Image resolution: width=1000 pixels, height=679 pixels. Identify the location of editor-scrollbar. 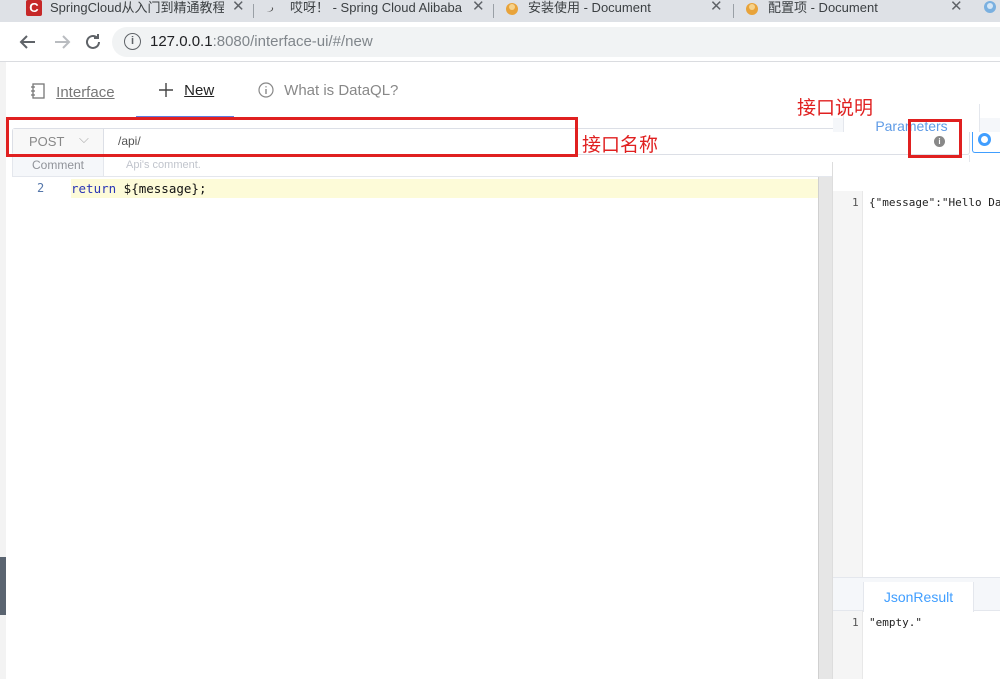
(825, 428).